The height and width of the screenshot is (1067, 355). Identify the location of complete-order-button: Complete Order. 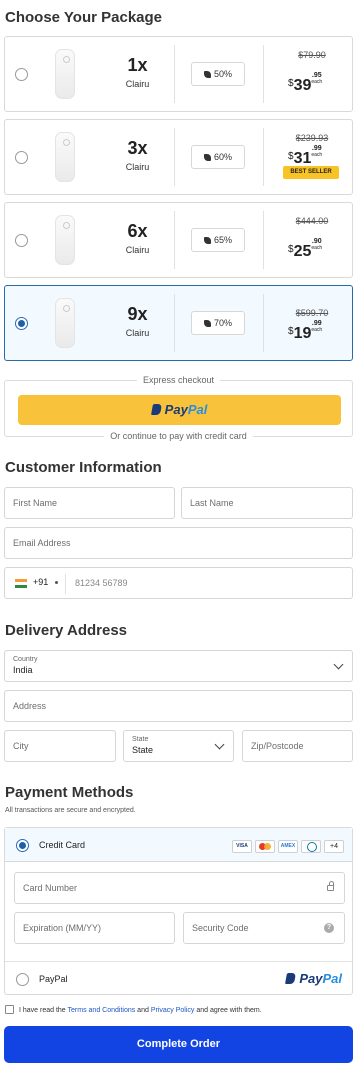
(178, 1044).